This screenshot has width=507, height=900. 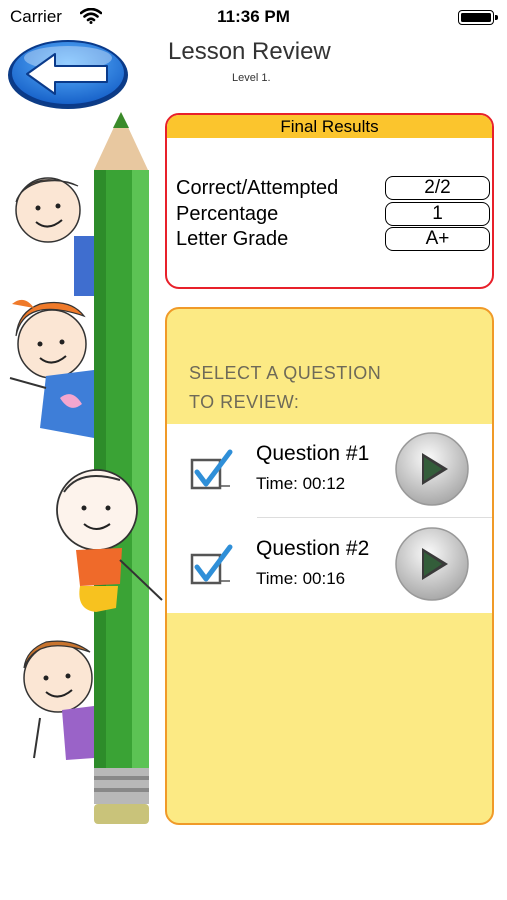 I want to click on left-arrow-icon, so click(x=68, y=74).